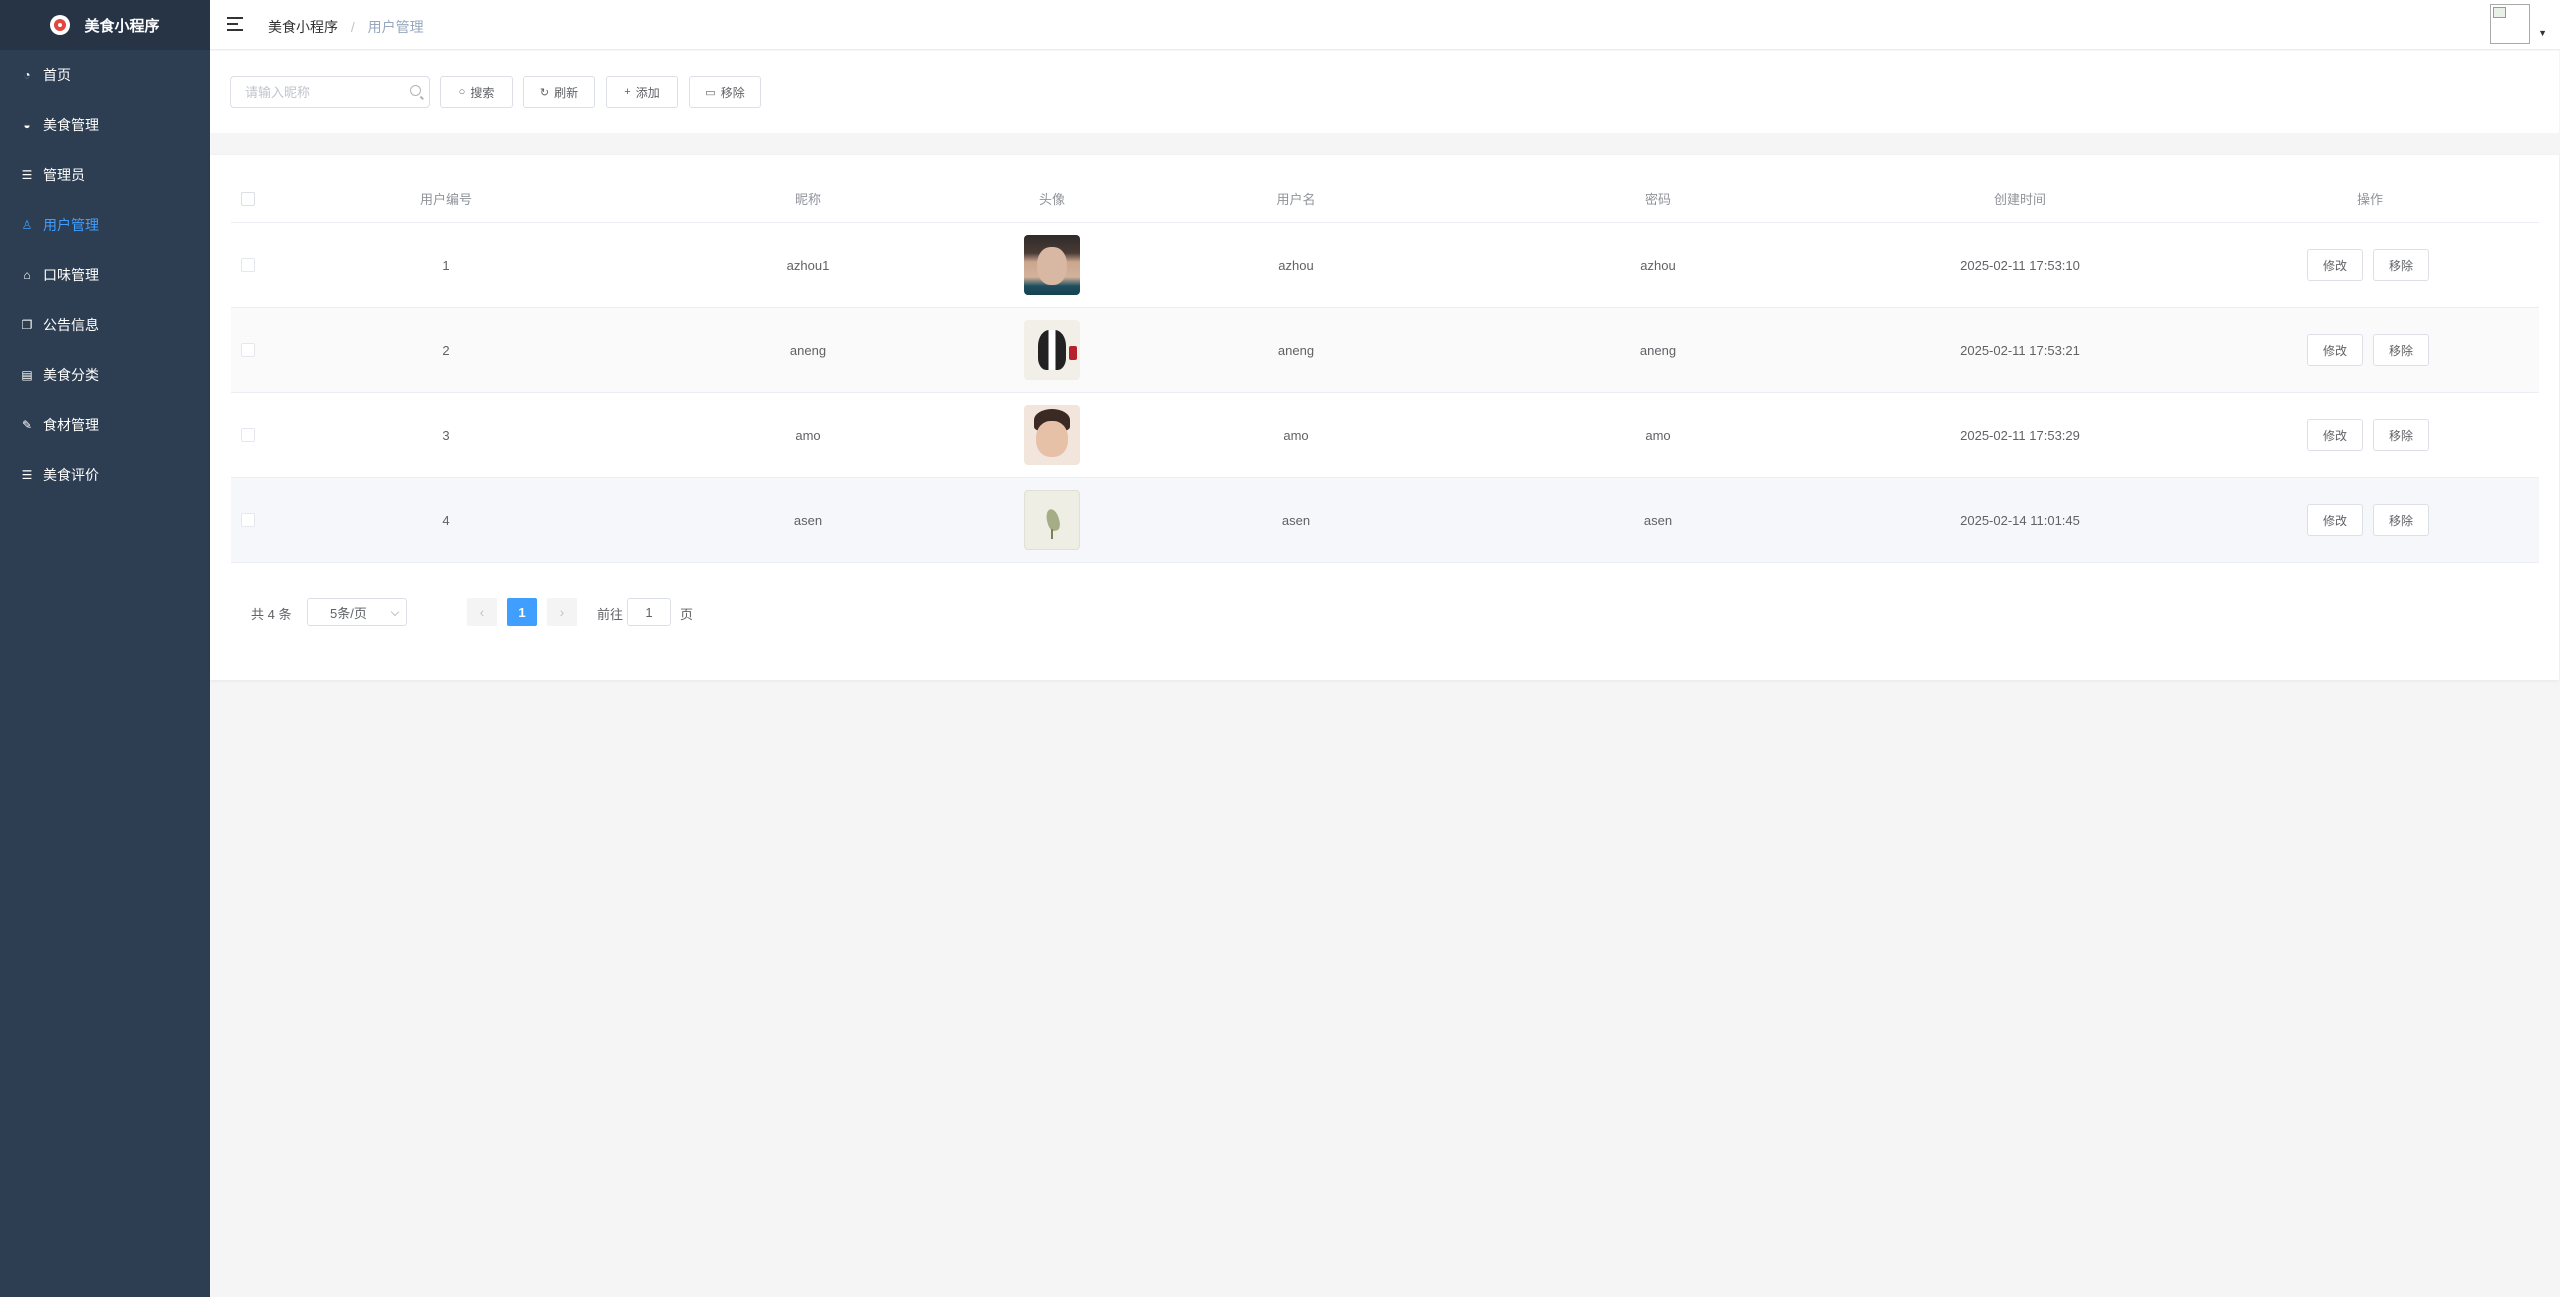  What do you see at coordinates (687, 614) in the screenshot?
I see `goto-unit-label: 页` at bounding box center [687, 614].